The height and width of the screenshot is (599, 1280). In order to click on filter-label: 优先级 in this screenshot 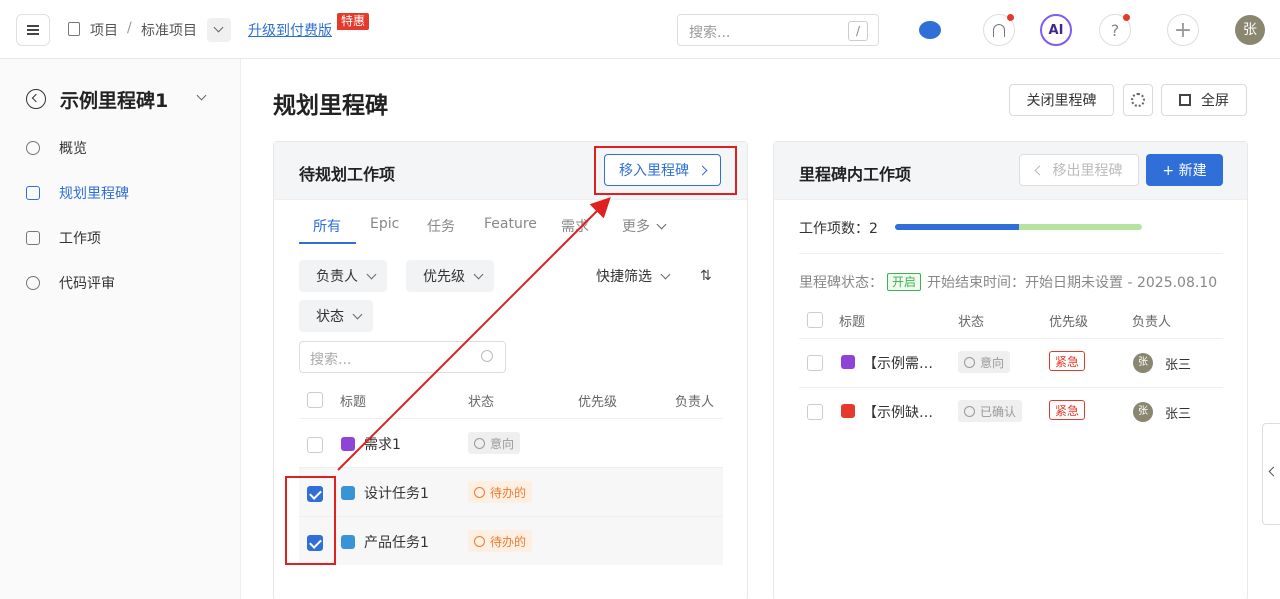, I will do `click(444, 277)`.